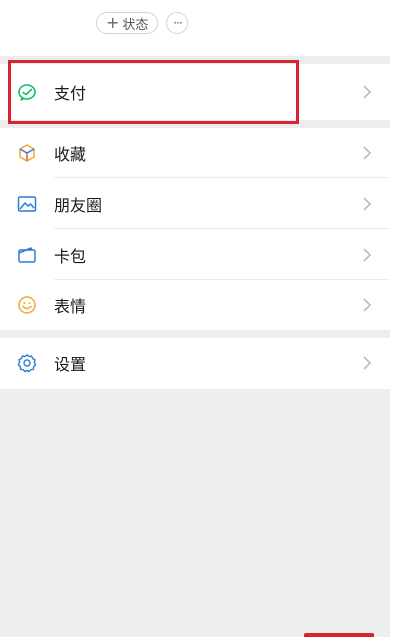 This screenshot has width=400, height=637. I want to click on wallet-icon, so click(27, 255).